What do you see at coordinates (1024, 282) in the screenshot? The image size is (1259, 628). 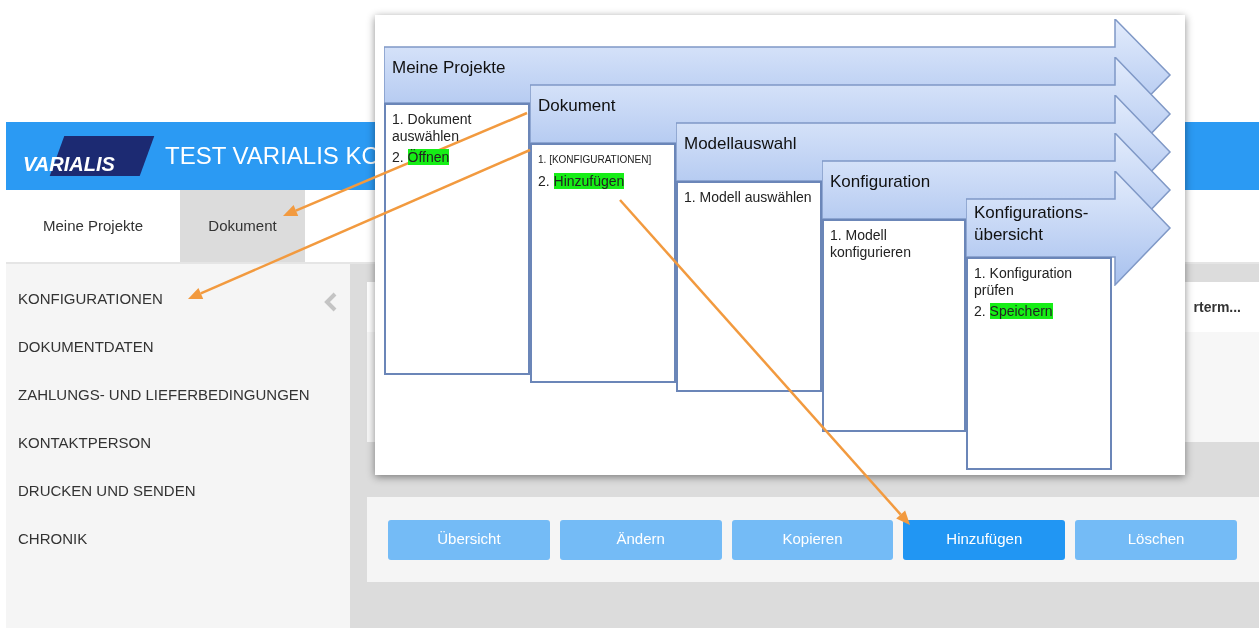 I see `step-text: 1. Konfiguration prüfen` at bounding box center [1024, 282].